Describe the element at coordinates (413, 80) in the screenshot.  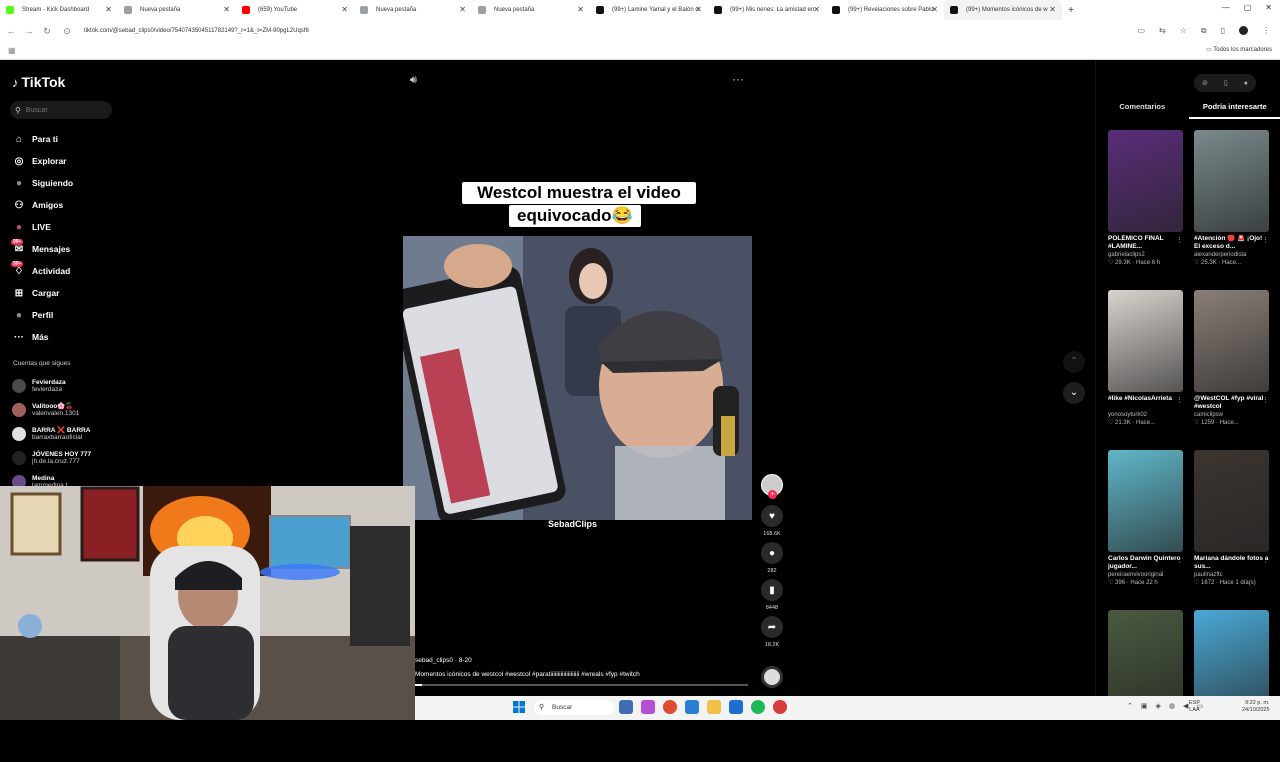
I see `volume-icon: 🔊︎` at that location.